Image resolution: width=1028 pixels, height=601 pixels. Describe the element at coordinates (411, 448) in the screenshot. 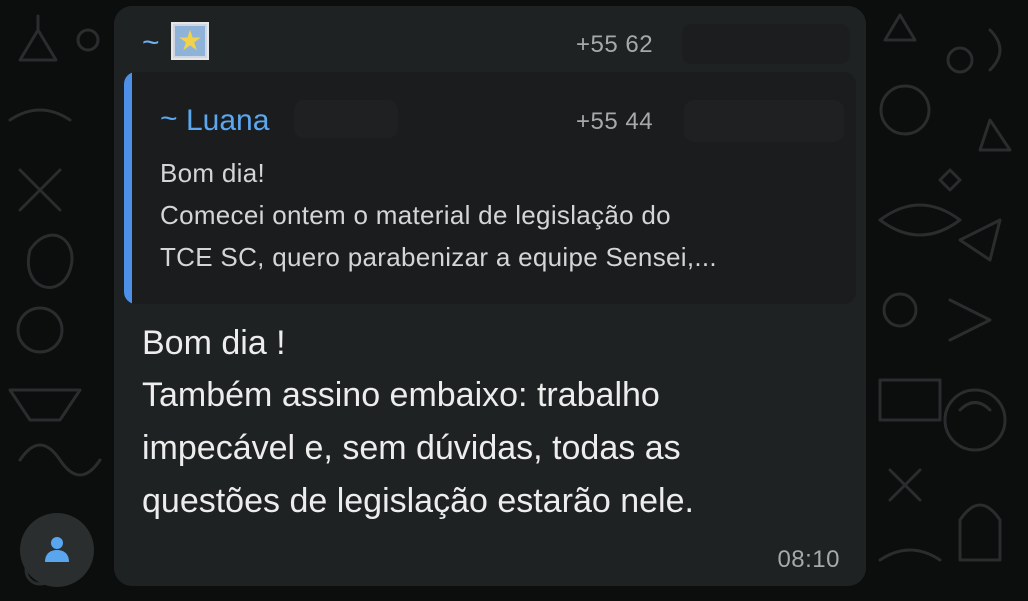

I see `message-text-line: impecável e, sem dúvidas, todas as` at that location.